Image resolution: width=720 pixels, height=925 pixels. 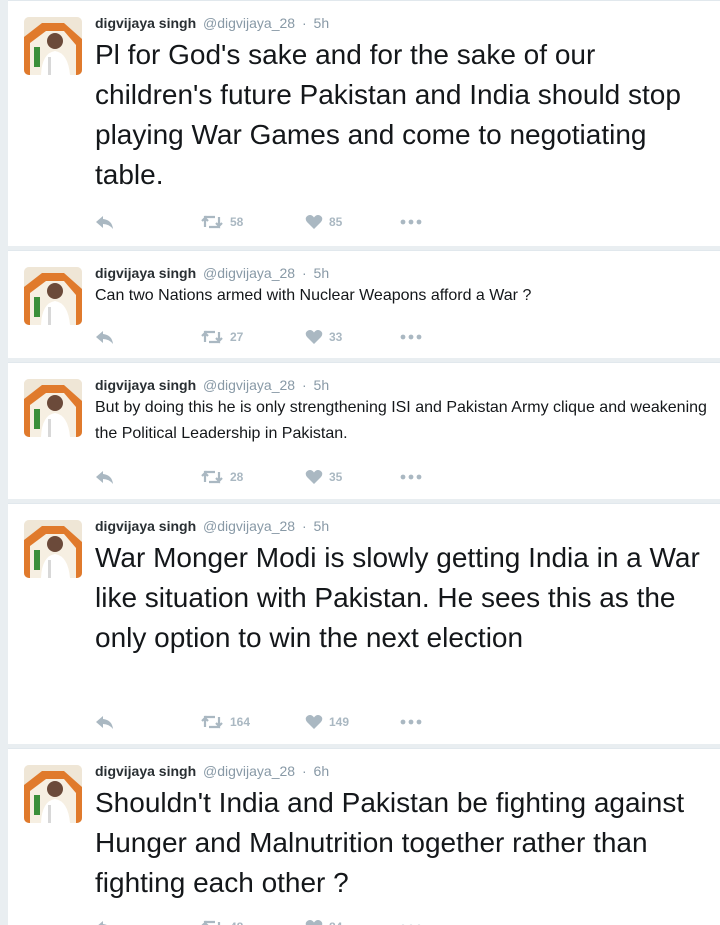 I want to click on retweet-button: 58, so click(x=221, y=222).